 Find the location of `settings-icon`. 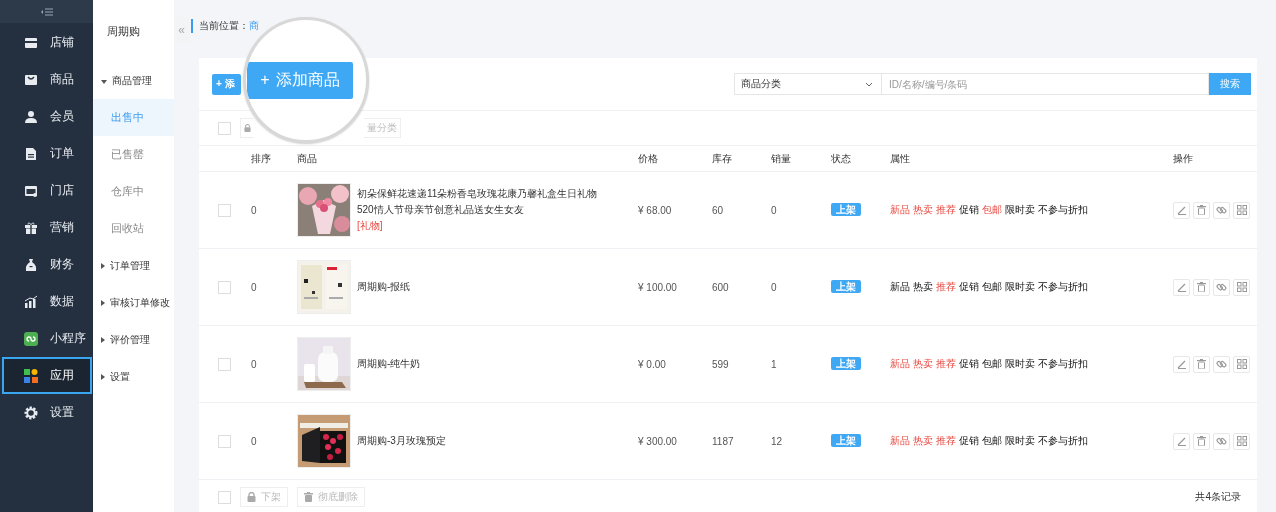

settings-icon is located at coordinates (31, 412).